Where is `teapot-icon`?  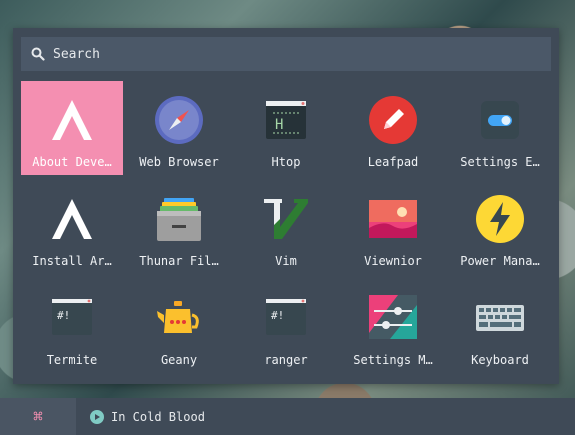 teapot-icon is located at coordinates (179, 318).